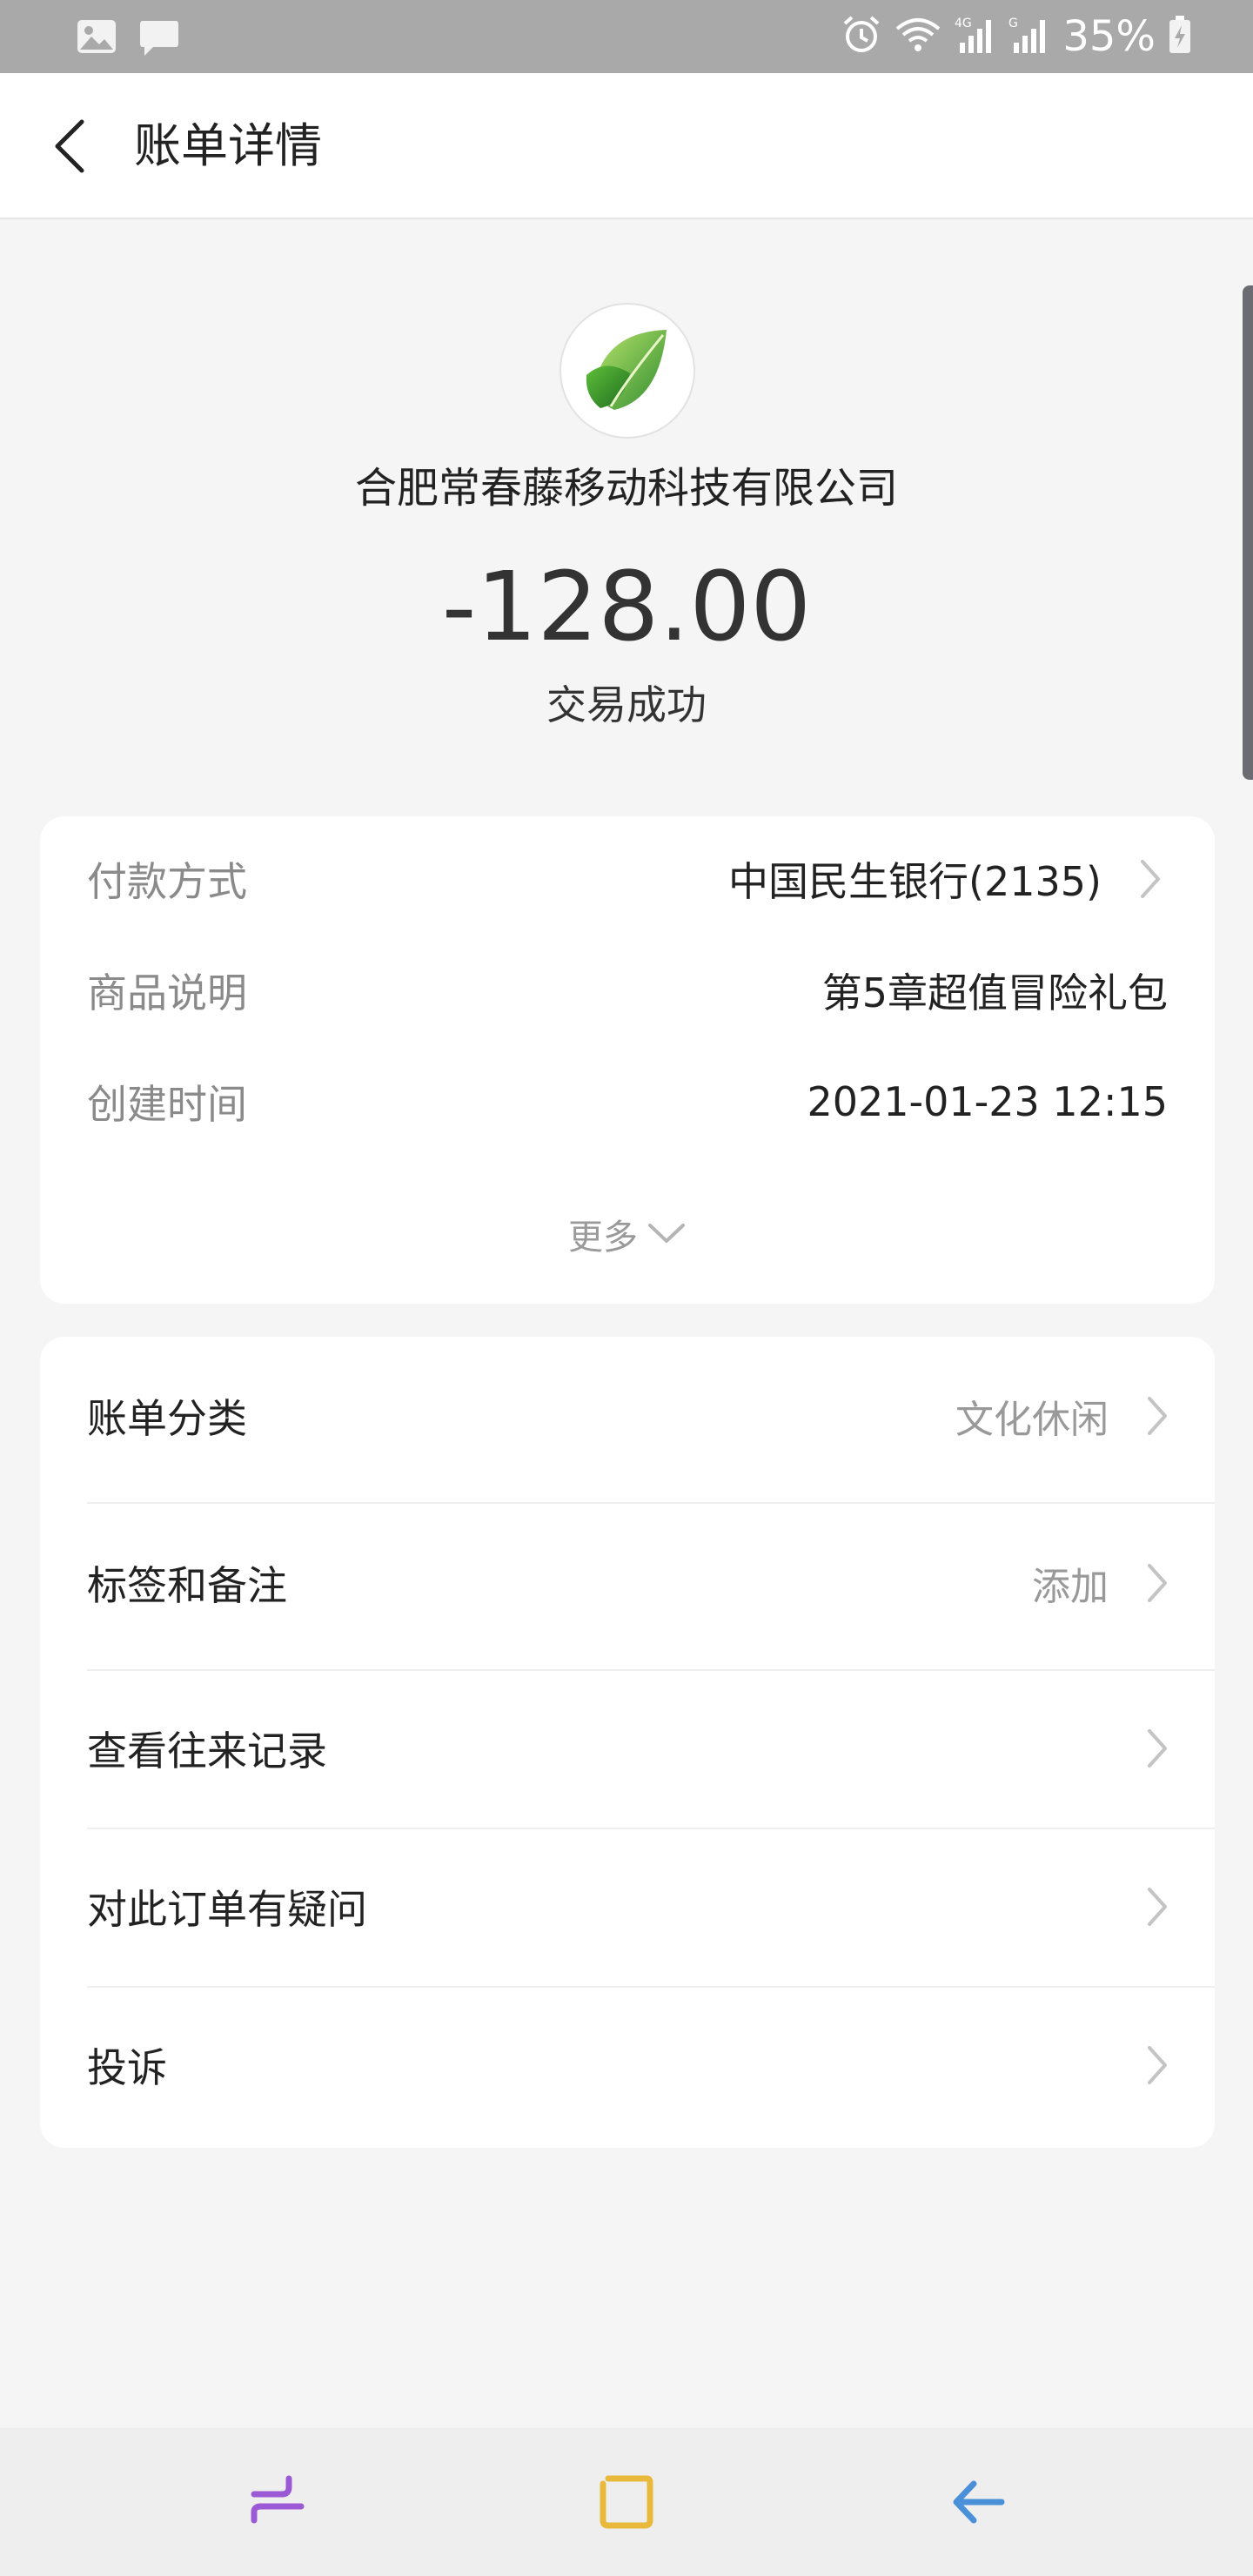  Describe the element at coordinates (1180, 37) in the screenshot. I see `battery-charging-icon` at that location.